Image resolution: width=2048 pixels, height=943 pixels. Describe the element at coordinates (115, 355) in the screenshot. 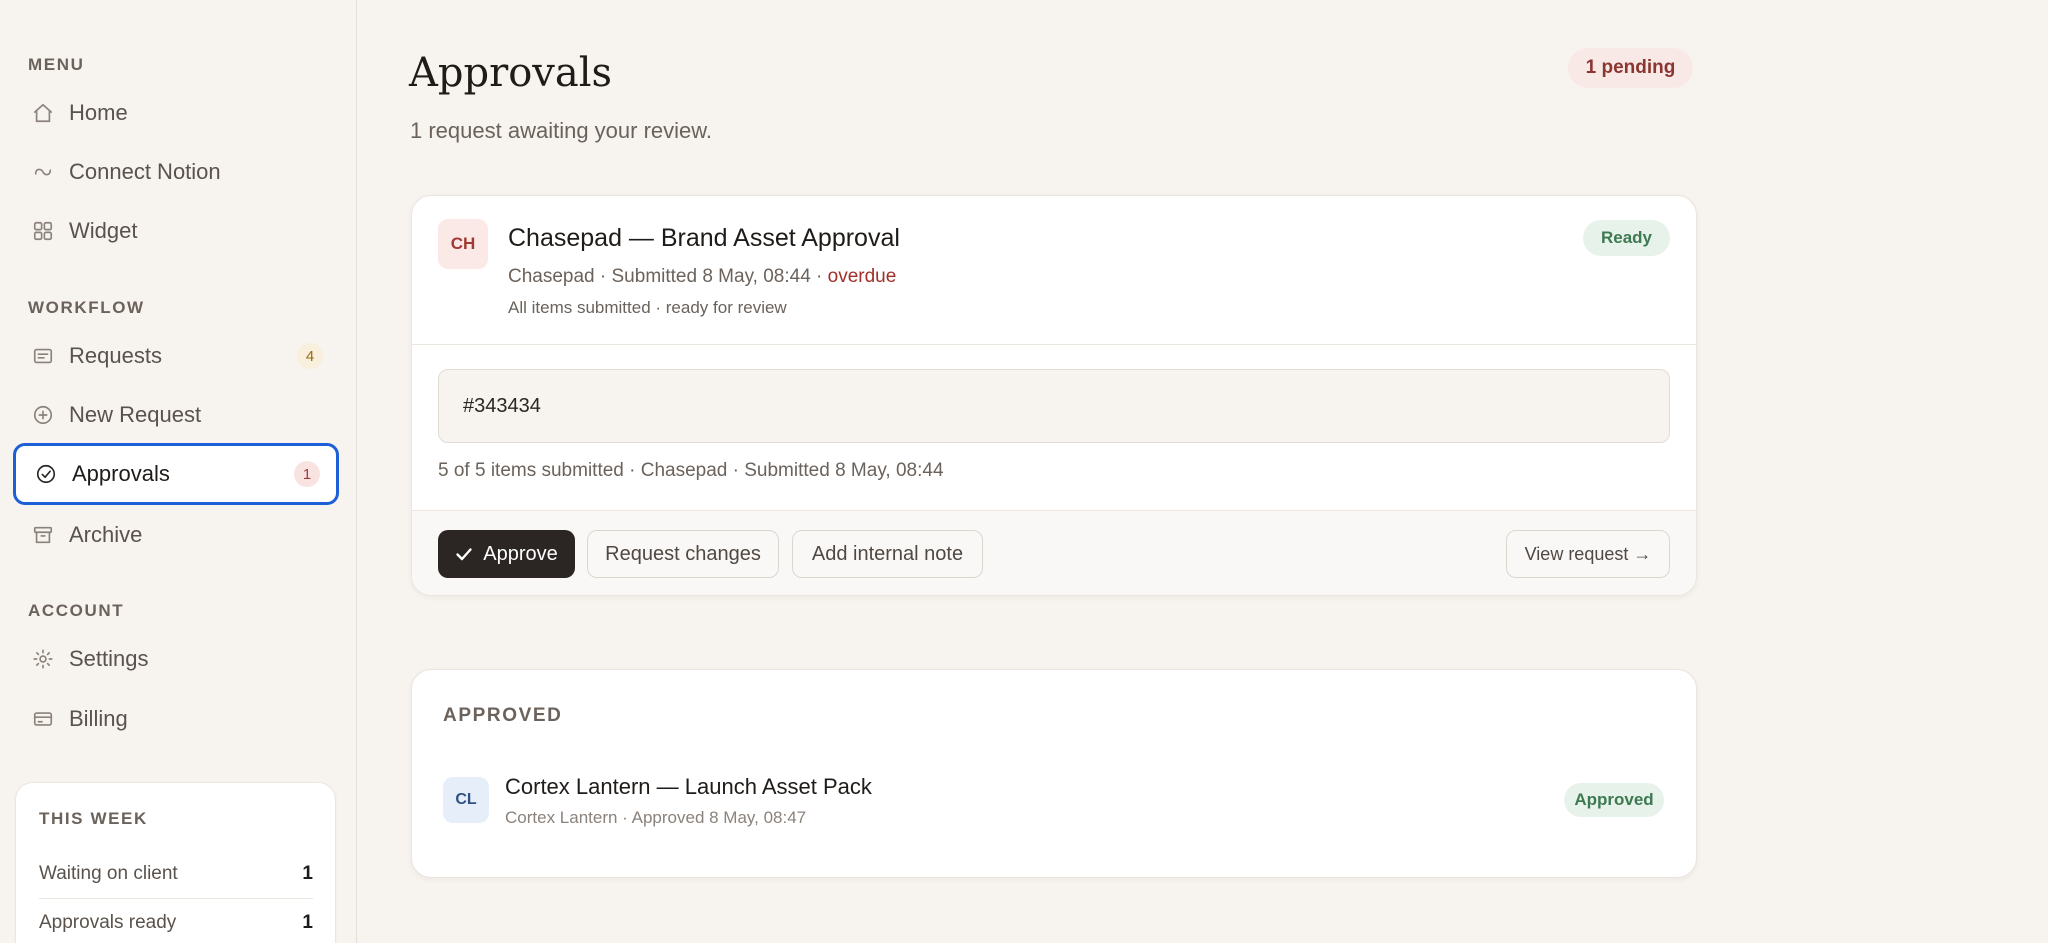

I see `sidebar-item-label: Requests` at that location.